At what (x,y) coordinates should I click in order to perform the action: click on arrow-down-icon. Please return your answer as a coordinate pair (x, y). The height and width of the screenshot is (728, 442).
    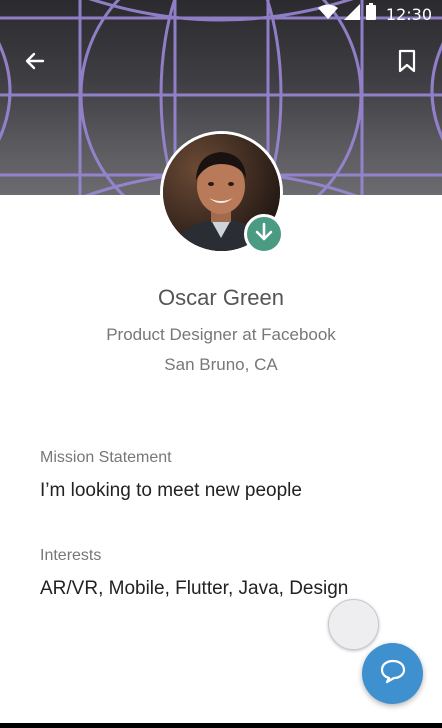
    Looking at the image, I should click on (264, 234).